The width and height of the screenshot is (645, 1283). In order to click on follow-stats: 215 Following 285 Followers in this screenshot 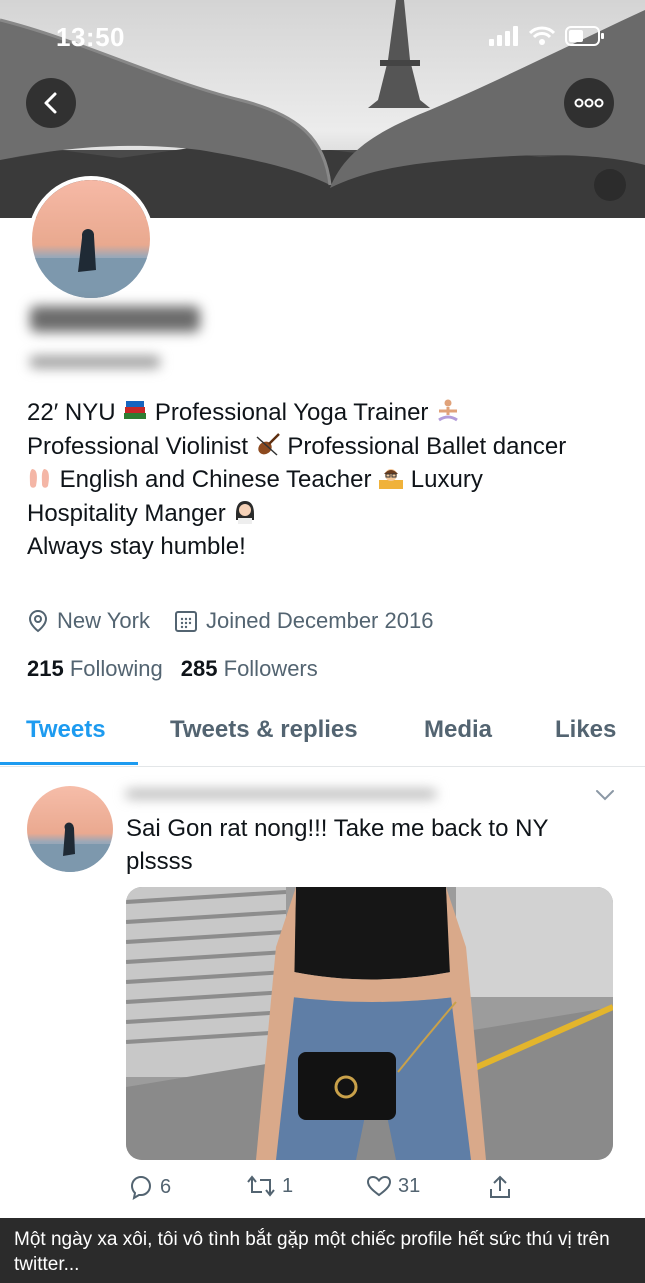, I will do `click(172, 669)`.